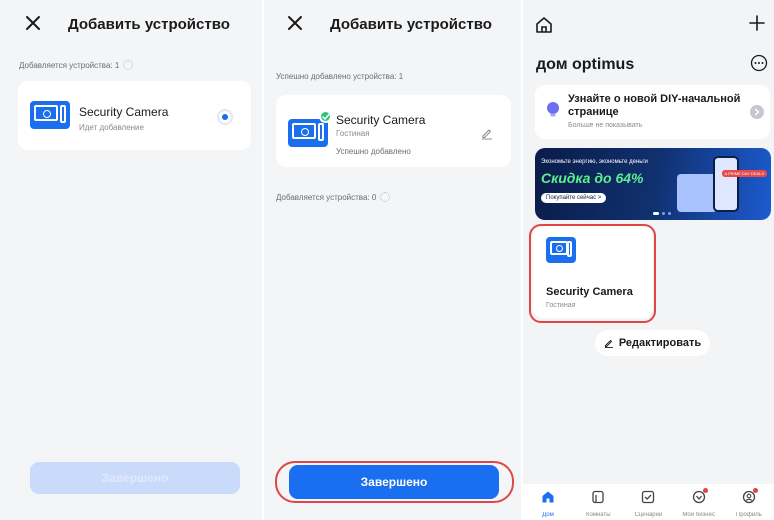  What do you see at coordinates (654, 105) in the screenshot?
I see `tip-text: Узнайте о новой DIY-начальной странице` at bounding box center [654, 105].